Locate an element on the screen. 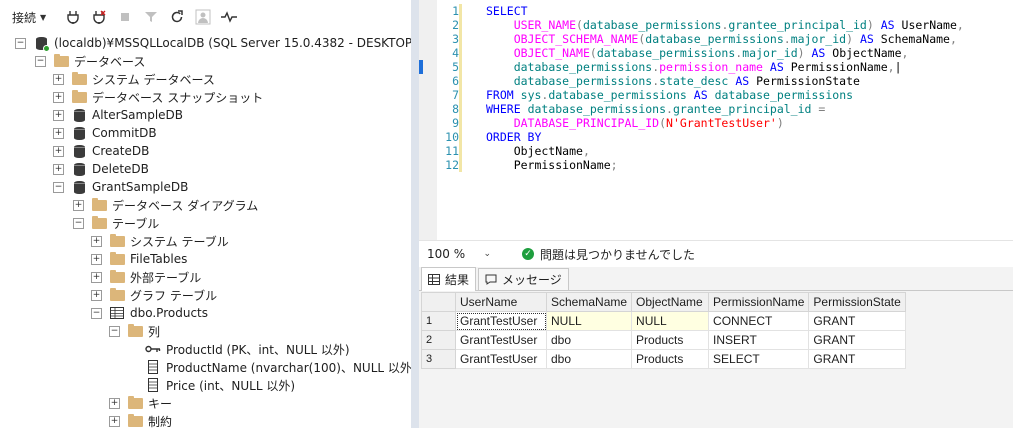  tree-node: + システム データベース is located at coordinates (134, 79).